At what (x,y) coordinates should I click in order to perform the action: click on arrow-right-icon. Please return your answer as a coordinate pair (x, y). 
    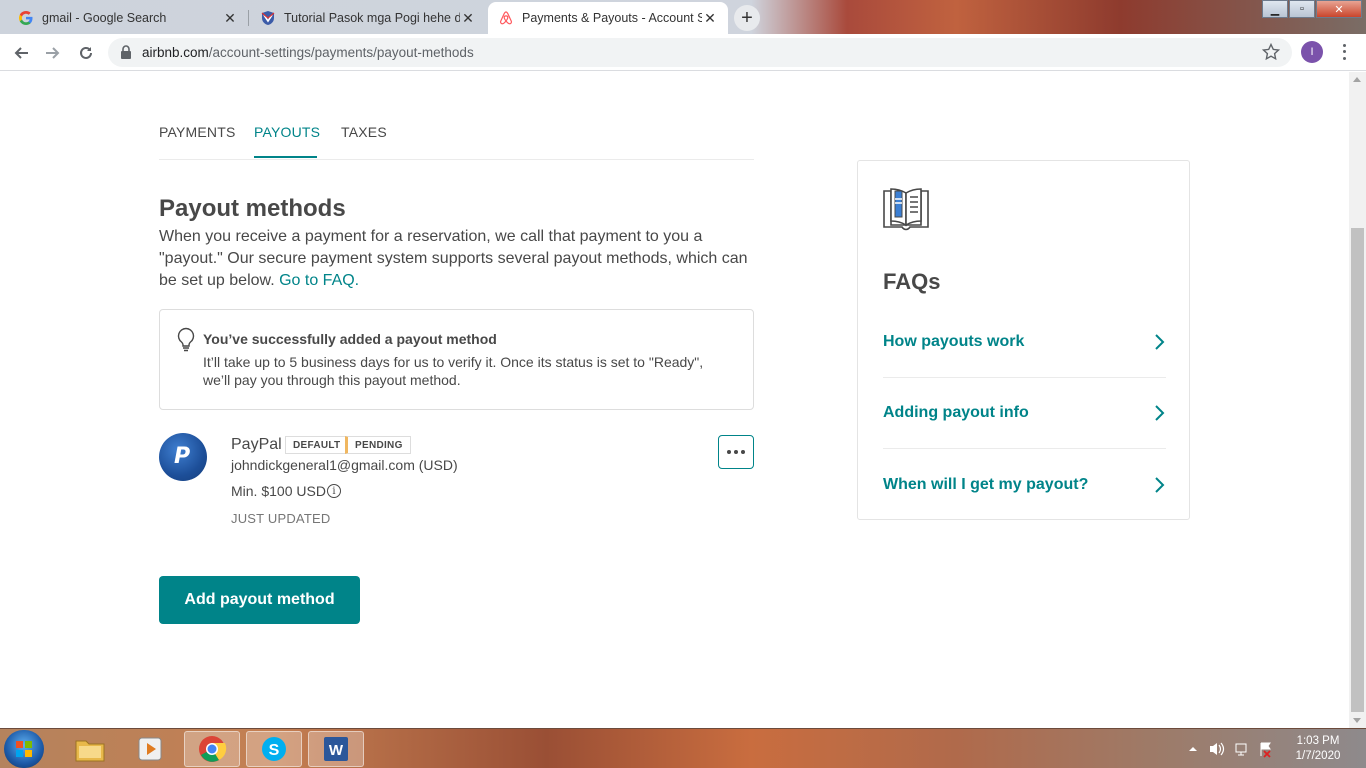
    Looking at the image, I should click on (53, 53).